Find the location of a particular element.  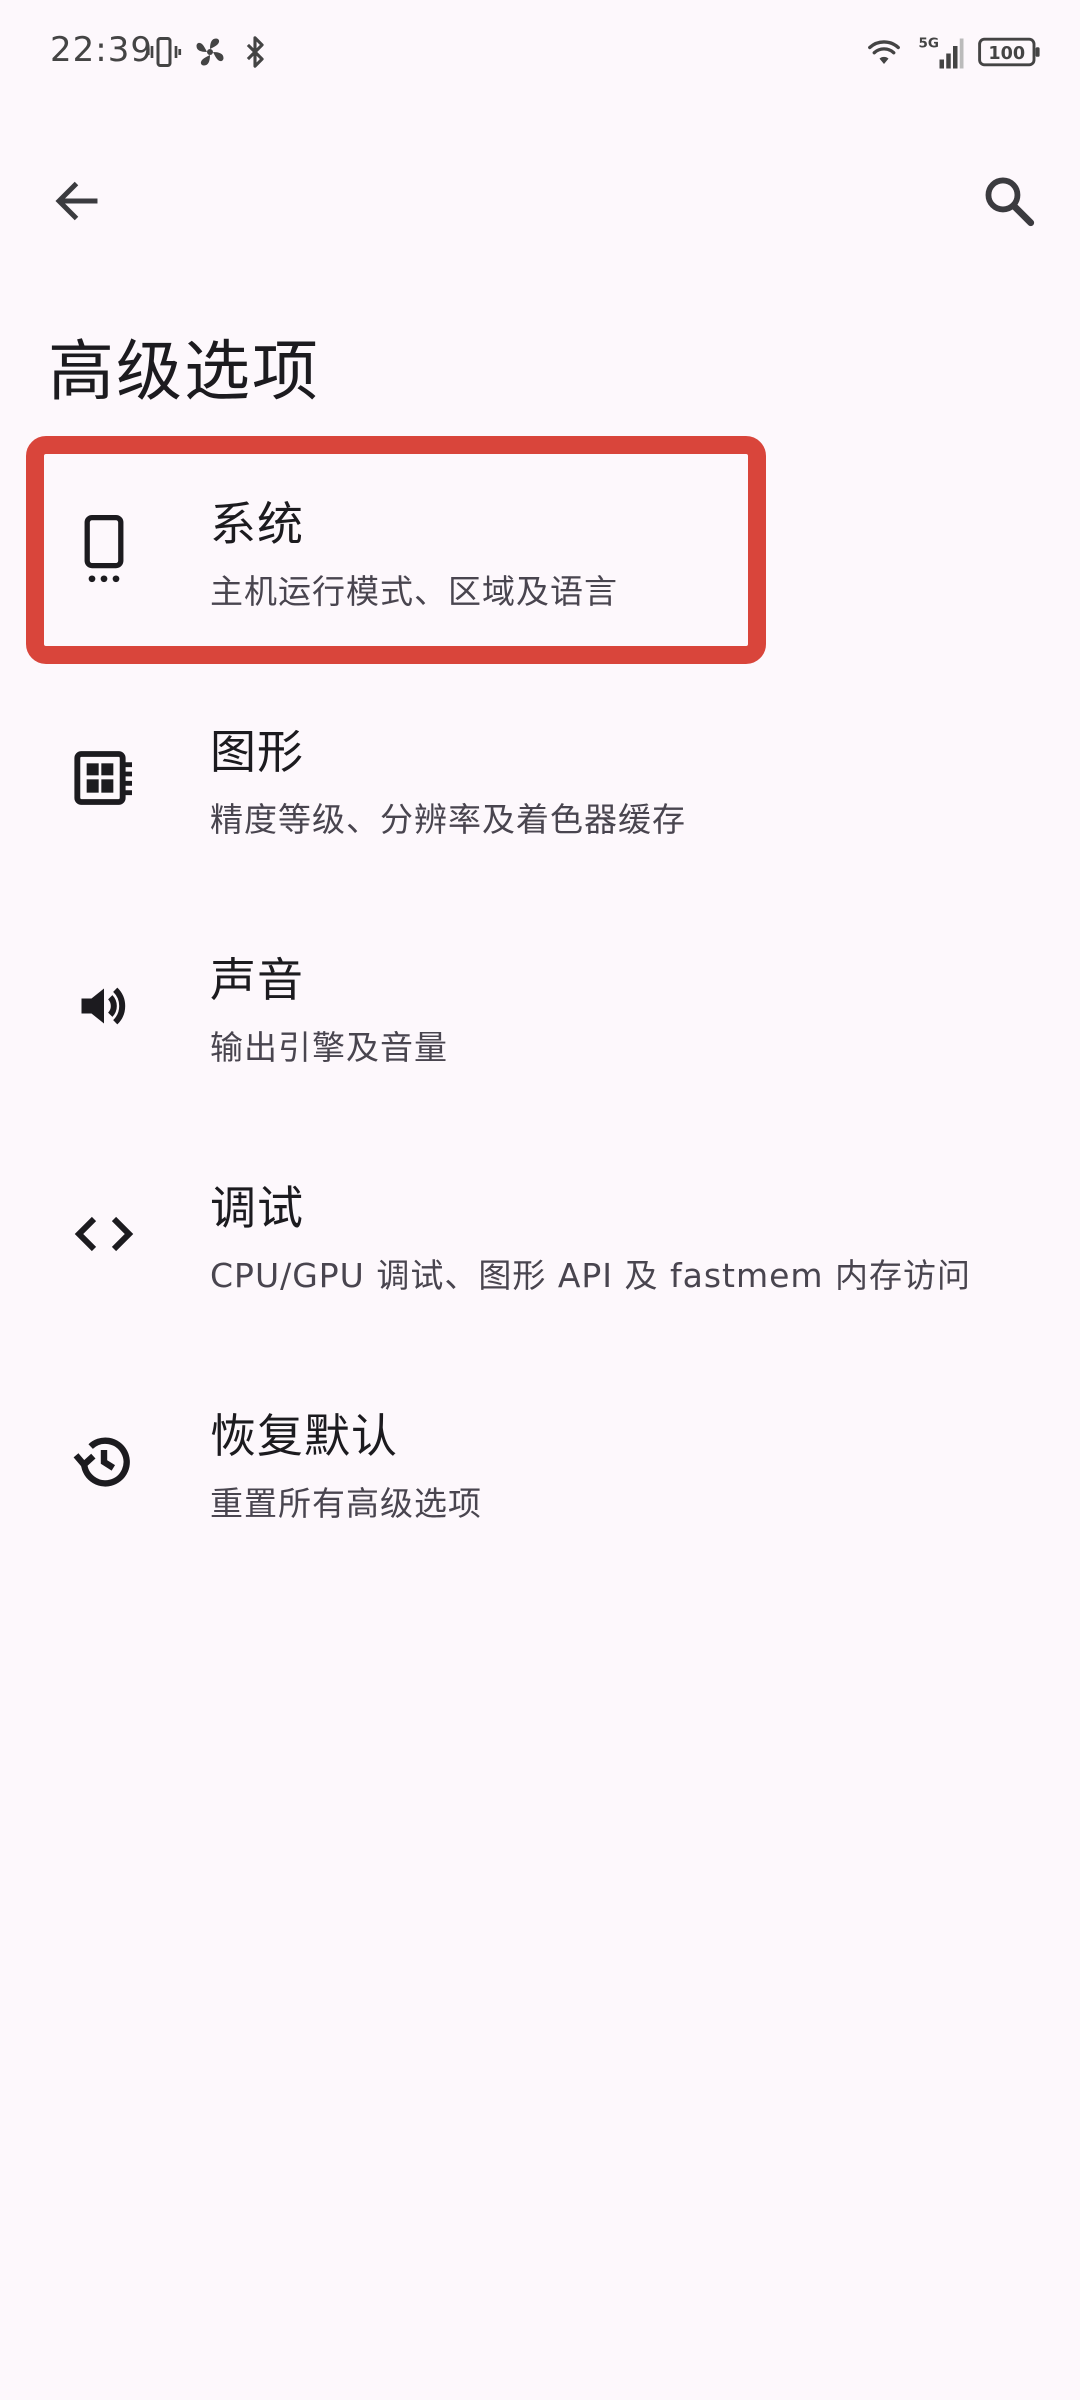

menu-item-subtitle: 精度等级、分辨率及着色器缓存 is located at coordinates (448, 819).